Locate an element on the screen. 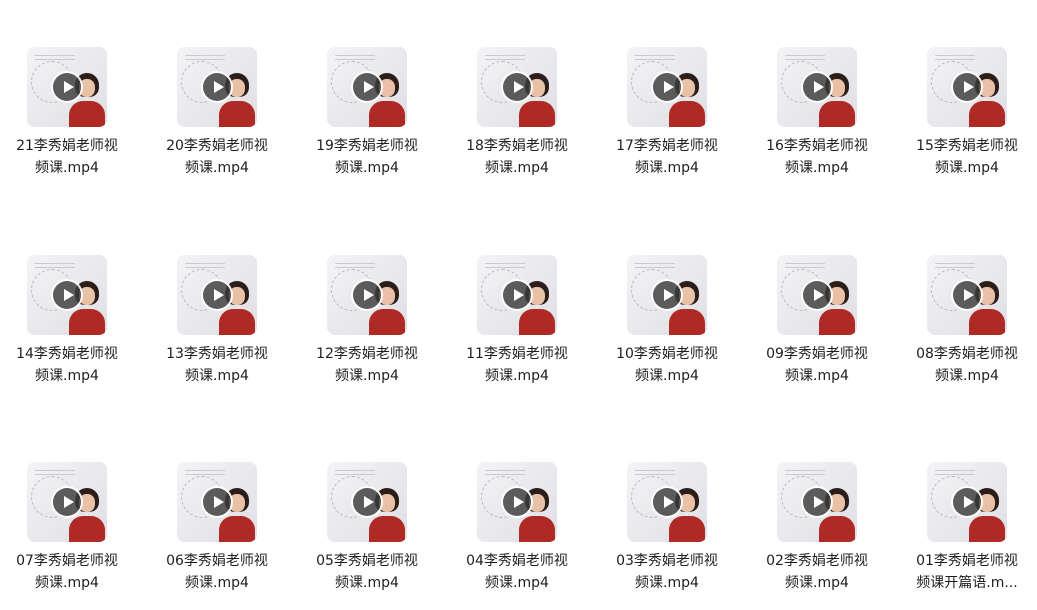 The width and height of the screenshot is (1037, 610). video-file-item: 11李秀娟老师视 频课.mp4 is located at coordinates (517, 321).